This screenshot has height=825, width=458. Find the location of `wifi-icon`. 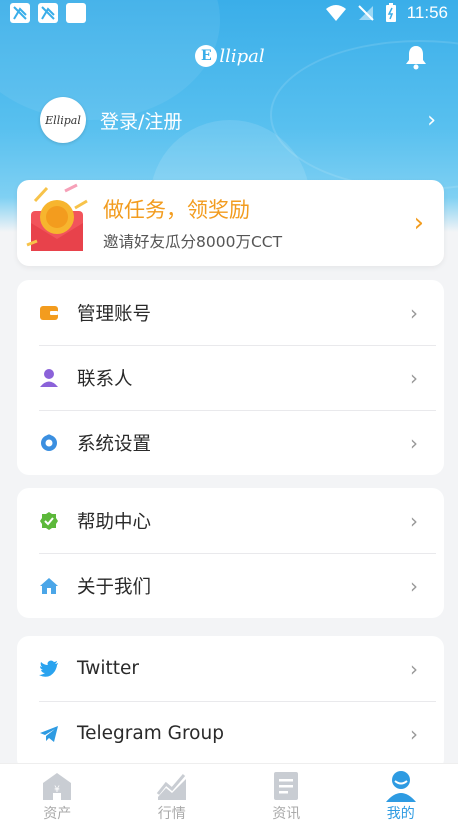

wifi-icon is located at coordinates (335, 13).